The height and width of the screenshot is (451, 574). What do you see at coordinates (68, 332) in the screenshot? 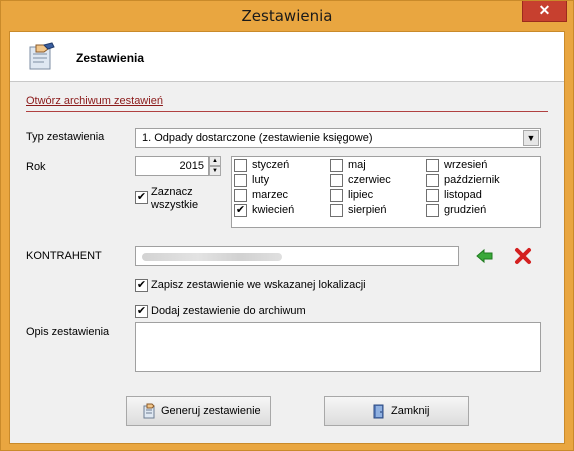
I see `description-label: Opis zestawienia` at bounding box center [68, 332].